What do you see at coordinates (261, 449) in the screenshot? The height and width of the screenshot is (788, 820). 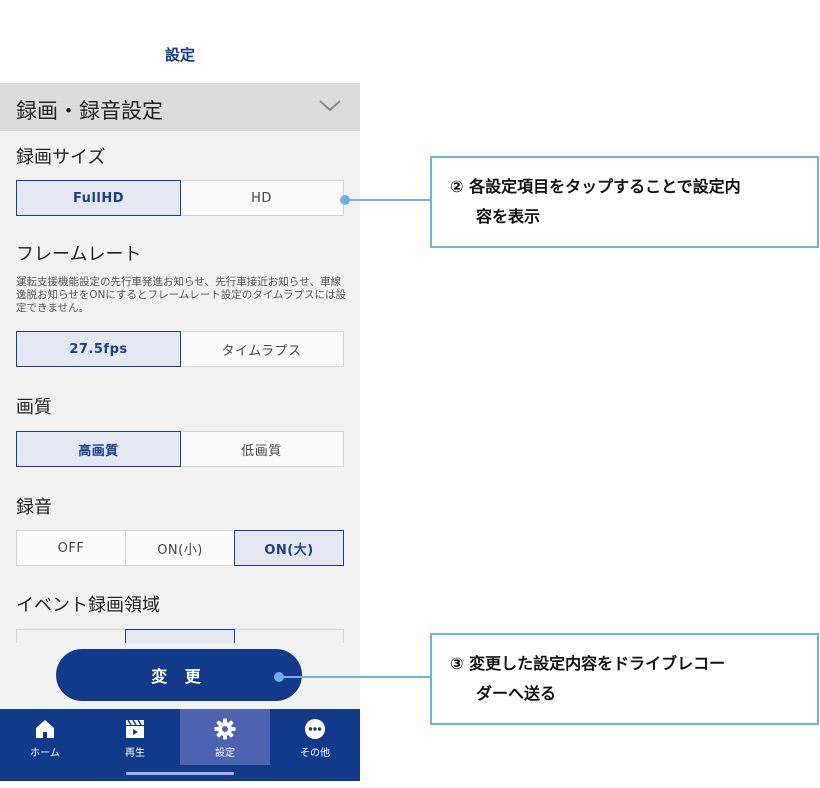 I see `quality-option-low: 低画質` at bounding box center [261, 449].